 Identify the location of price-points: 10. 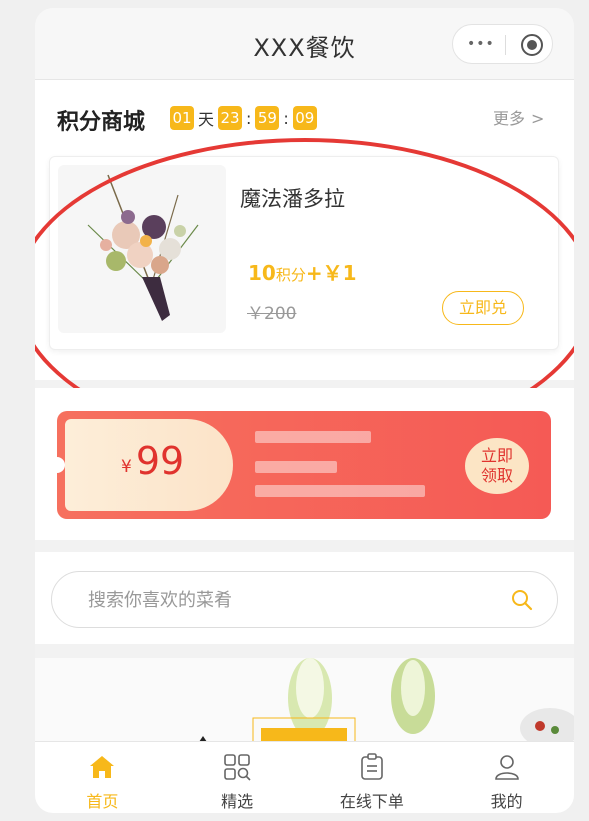
(262, 273).